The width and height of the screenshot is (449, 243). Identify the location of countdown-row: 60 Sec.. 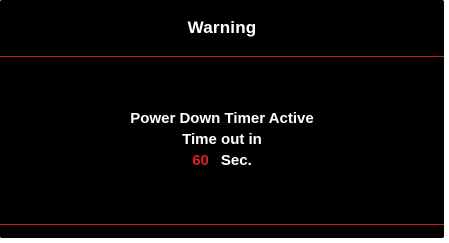
(222, 160).